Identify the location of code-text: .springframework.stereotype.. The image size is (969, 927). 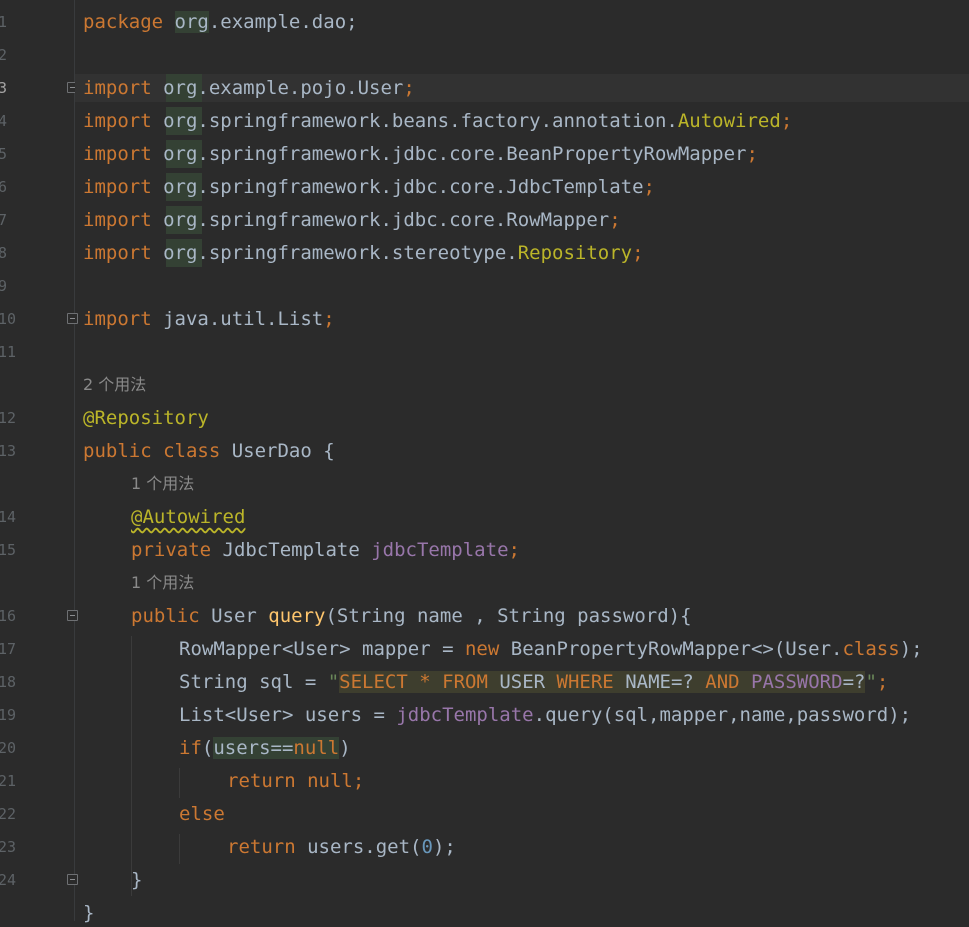
(357, 253).